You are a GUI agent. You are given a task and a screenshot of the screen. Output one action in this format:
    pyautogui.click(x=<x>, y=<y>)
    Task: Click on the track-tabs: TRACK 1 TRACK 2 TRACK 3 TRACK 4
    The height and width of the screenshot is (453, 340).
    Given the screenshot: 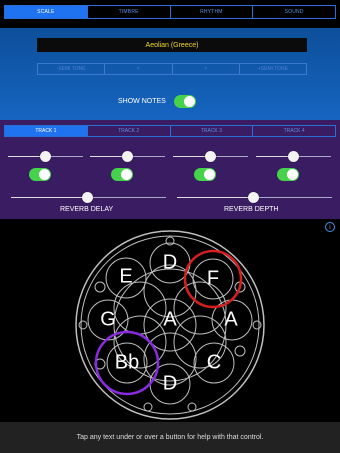 What is the action you would take?
    pyautogui.click(x=170, y=131)
    